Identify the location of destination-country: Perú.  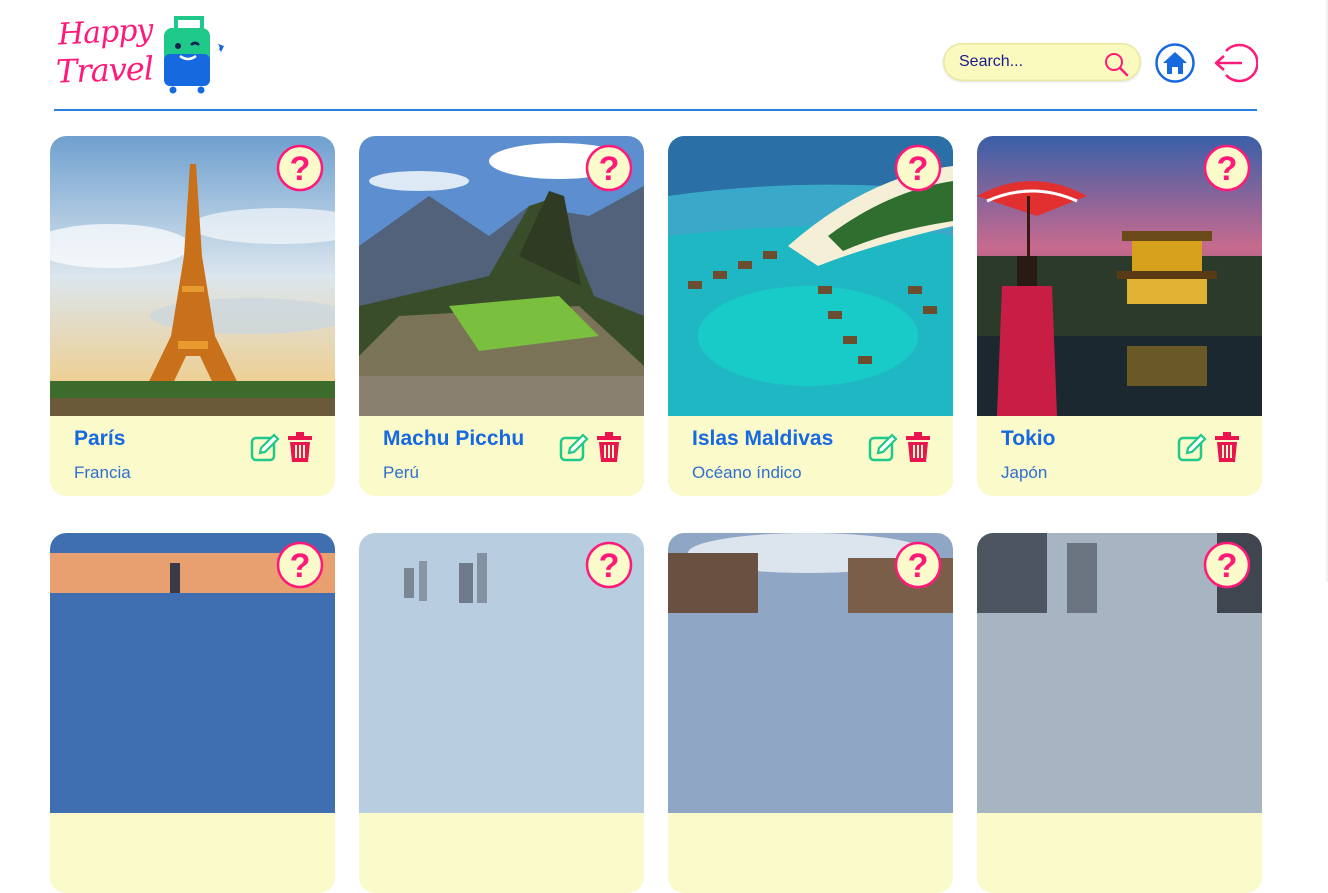
(401, 472).